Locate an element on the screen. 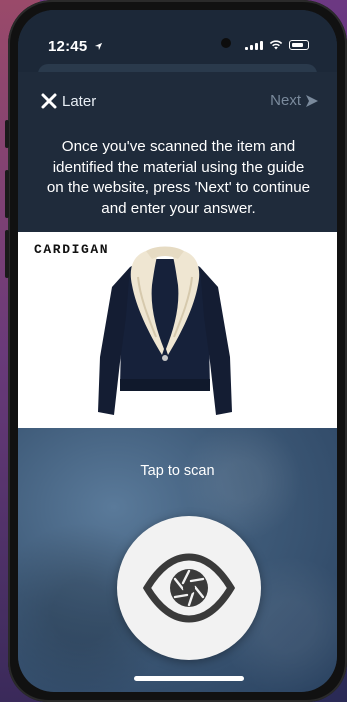  next-arrow-icon is located at coordinates (312, 100).